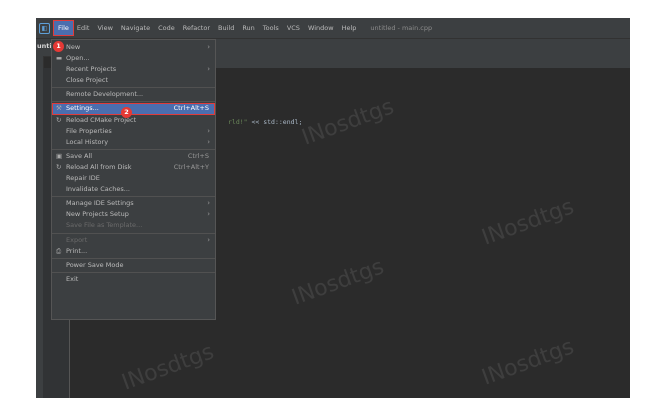 Image resolution: width=666 pixels, height=420 pixels. I want to click on code-string: rld!", so click(238, 122).